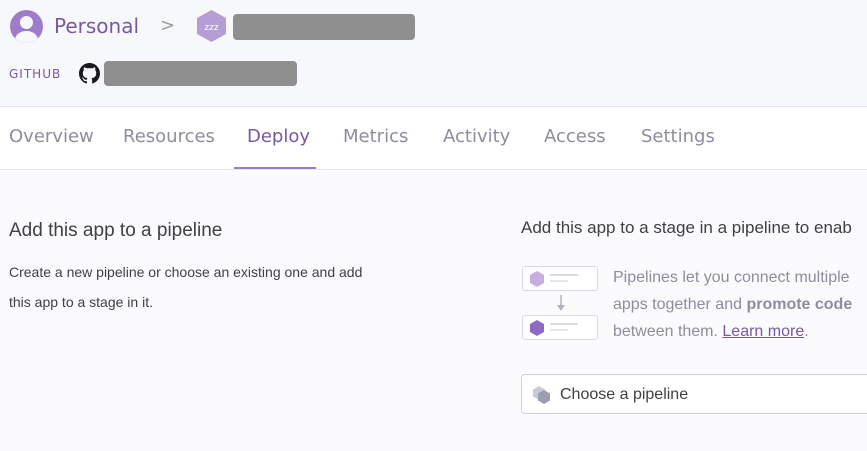  I want to click on account-breadcrumb-link: Personal, so click(96, 26).